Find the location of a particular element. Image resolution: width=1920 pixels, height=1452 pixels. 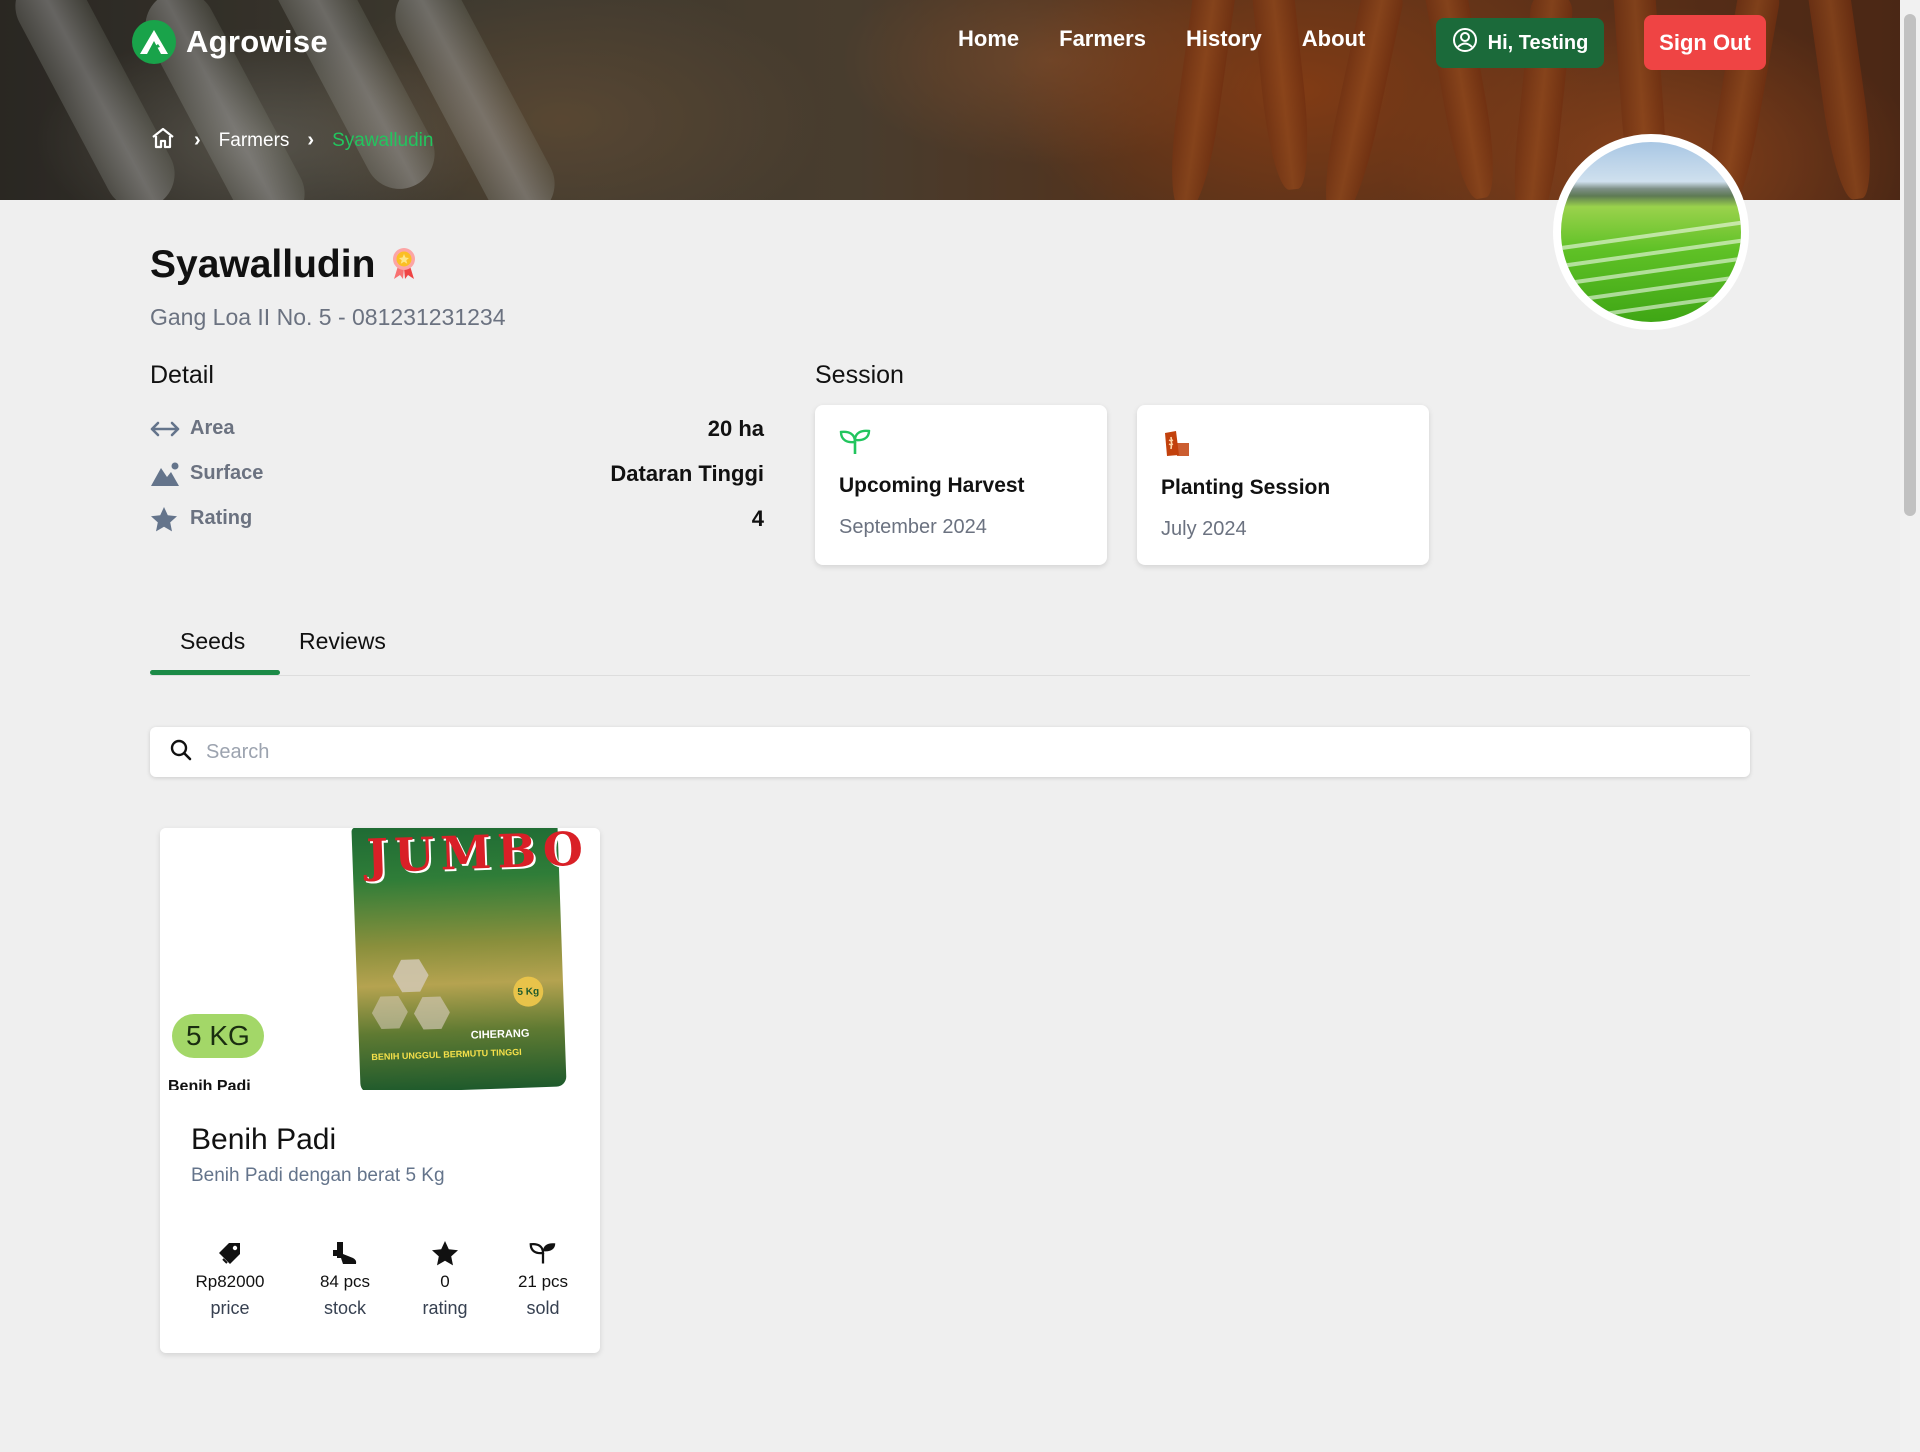

mountain-icon is located at coordinates (166, 474).